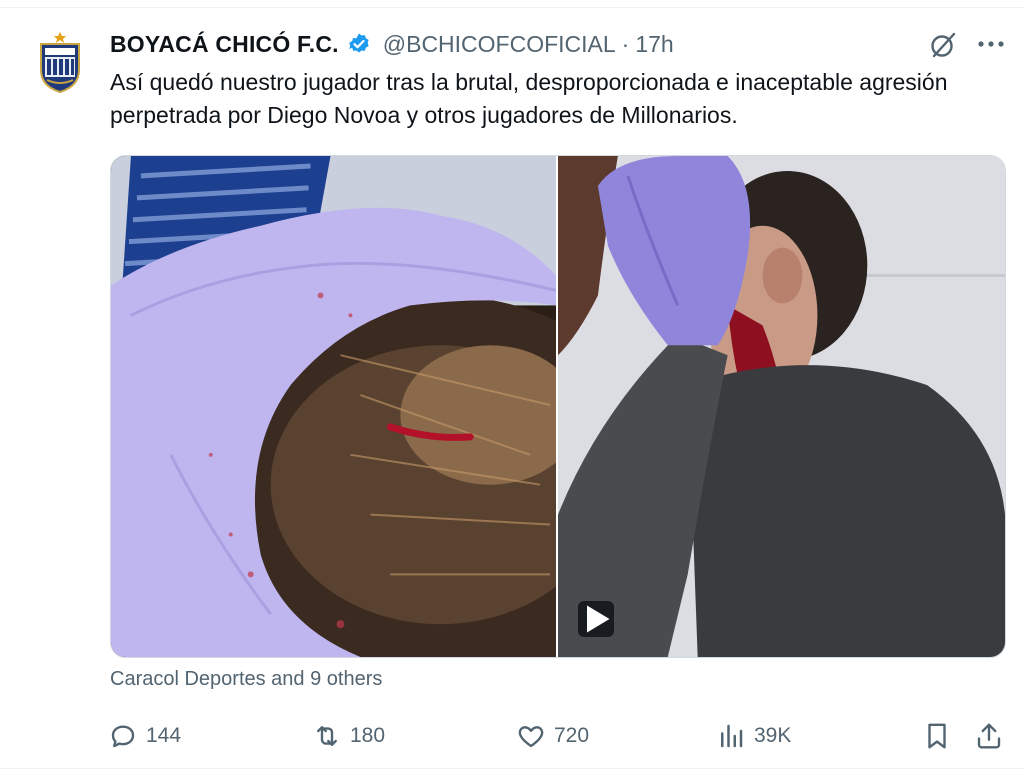 The image size is (1024, 773). Describe the element at coordinates (499, 44) in the screenshot. I see `user-handle: @BCHICOFCOFICIAL` at that location.